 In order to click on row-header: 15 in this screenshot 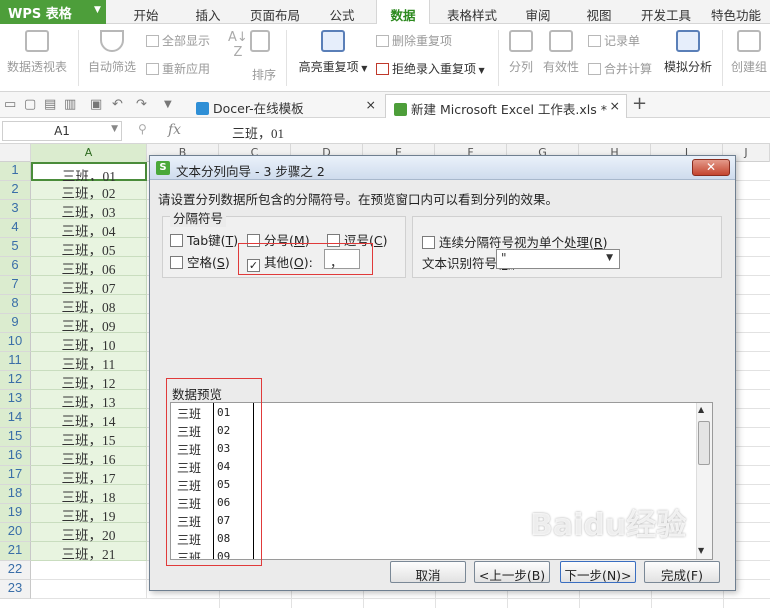, I will do `click(15, 437)`.